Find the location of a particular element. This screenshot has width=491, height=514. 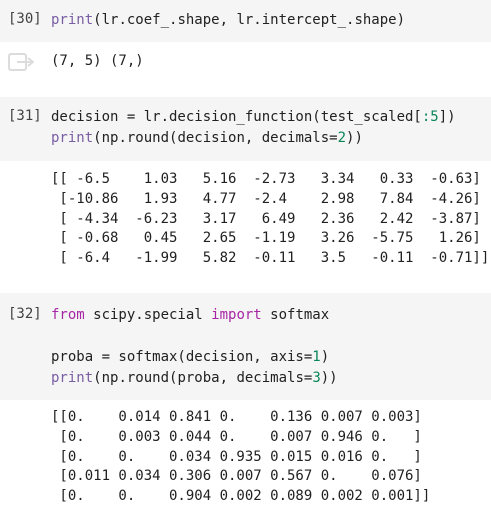

cell-32-output-line: [0. 0. 0.904 0.002 0.089 0.002 0.001]] is located at coordinates (241, 496).